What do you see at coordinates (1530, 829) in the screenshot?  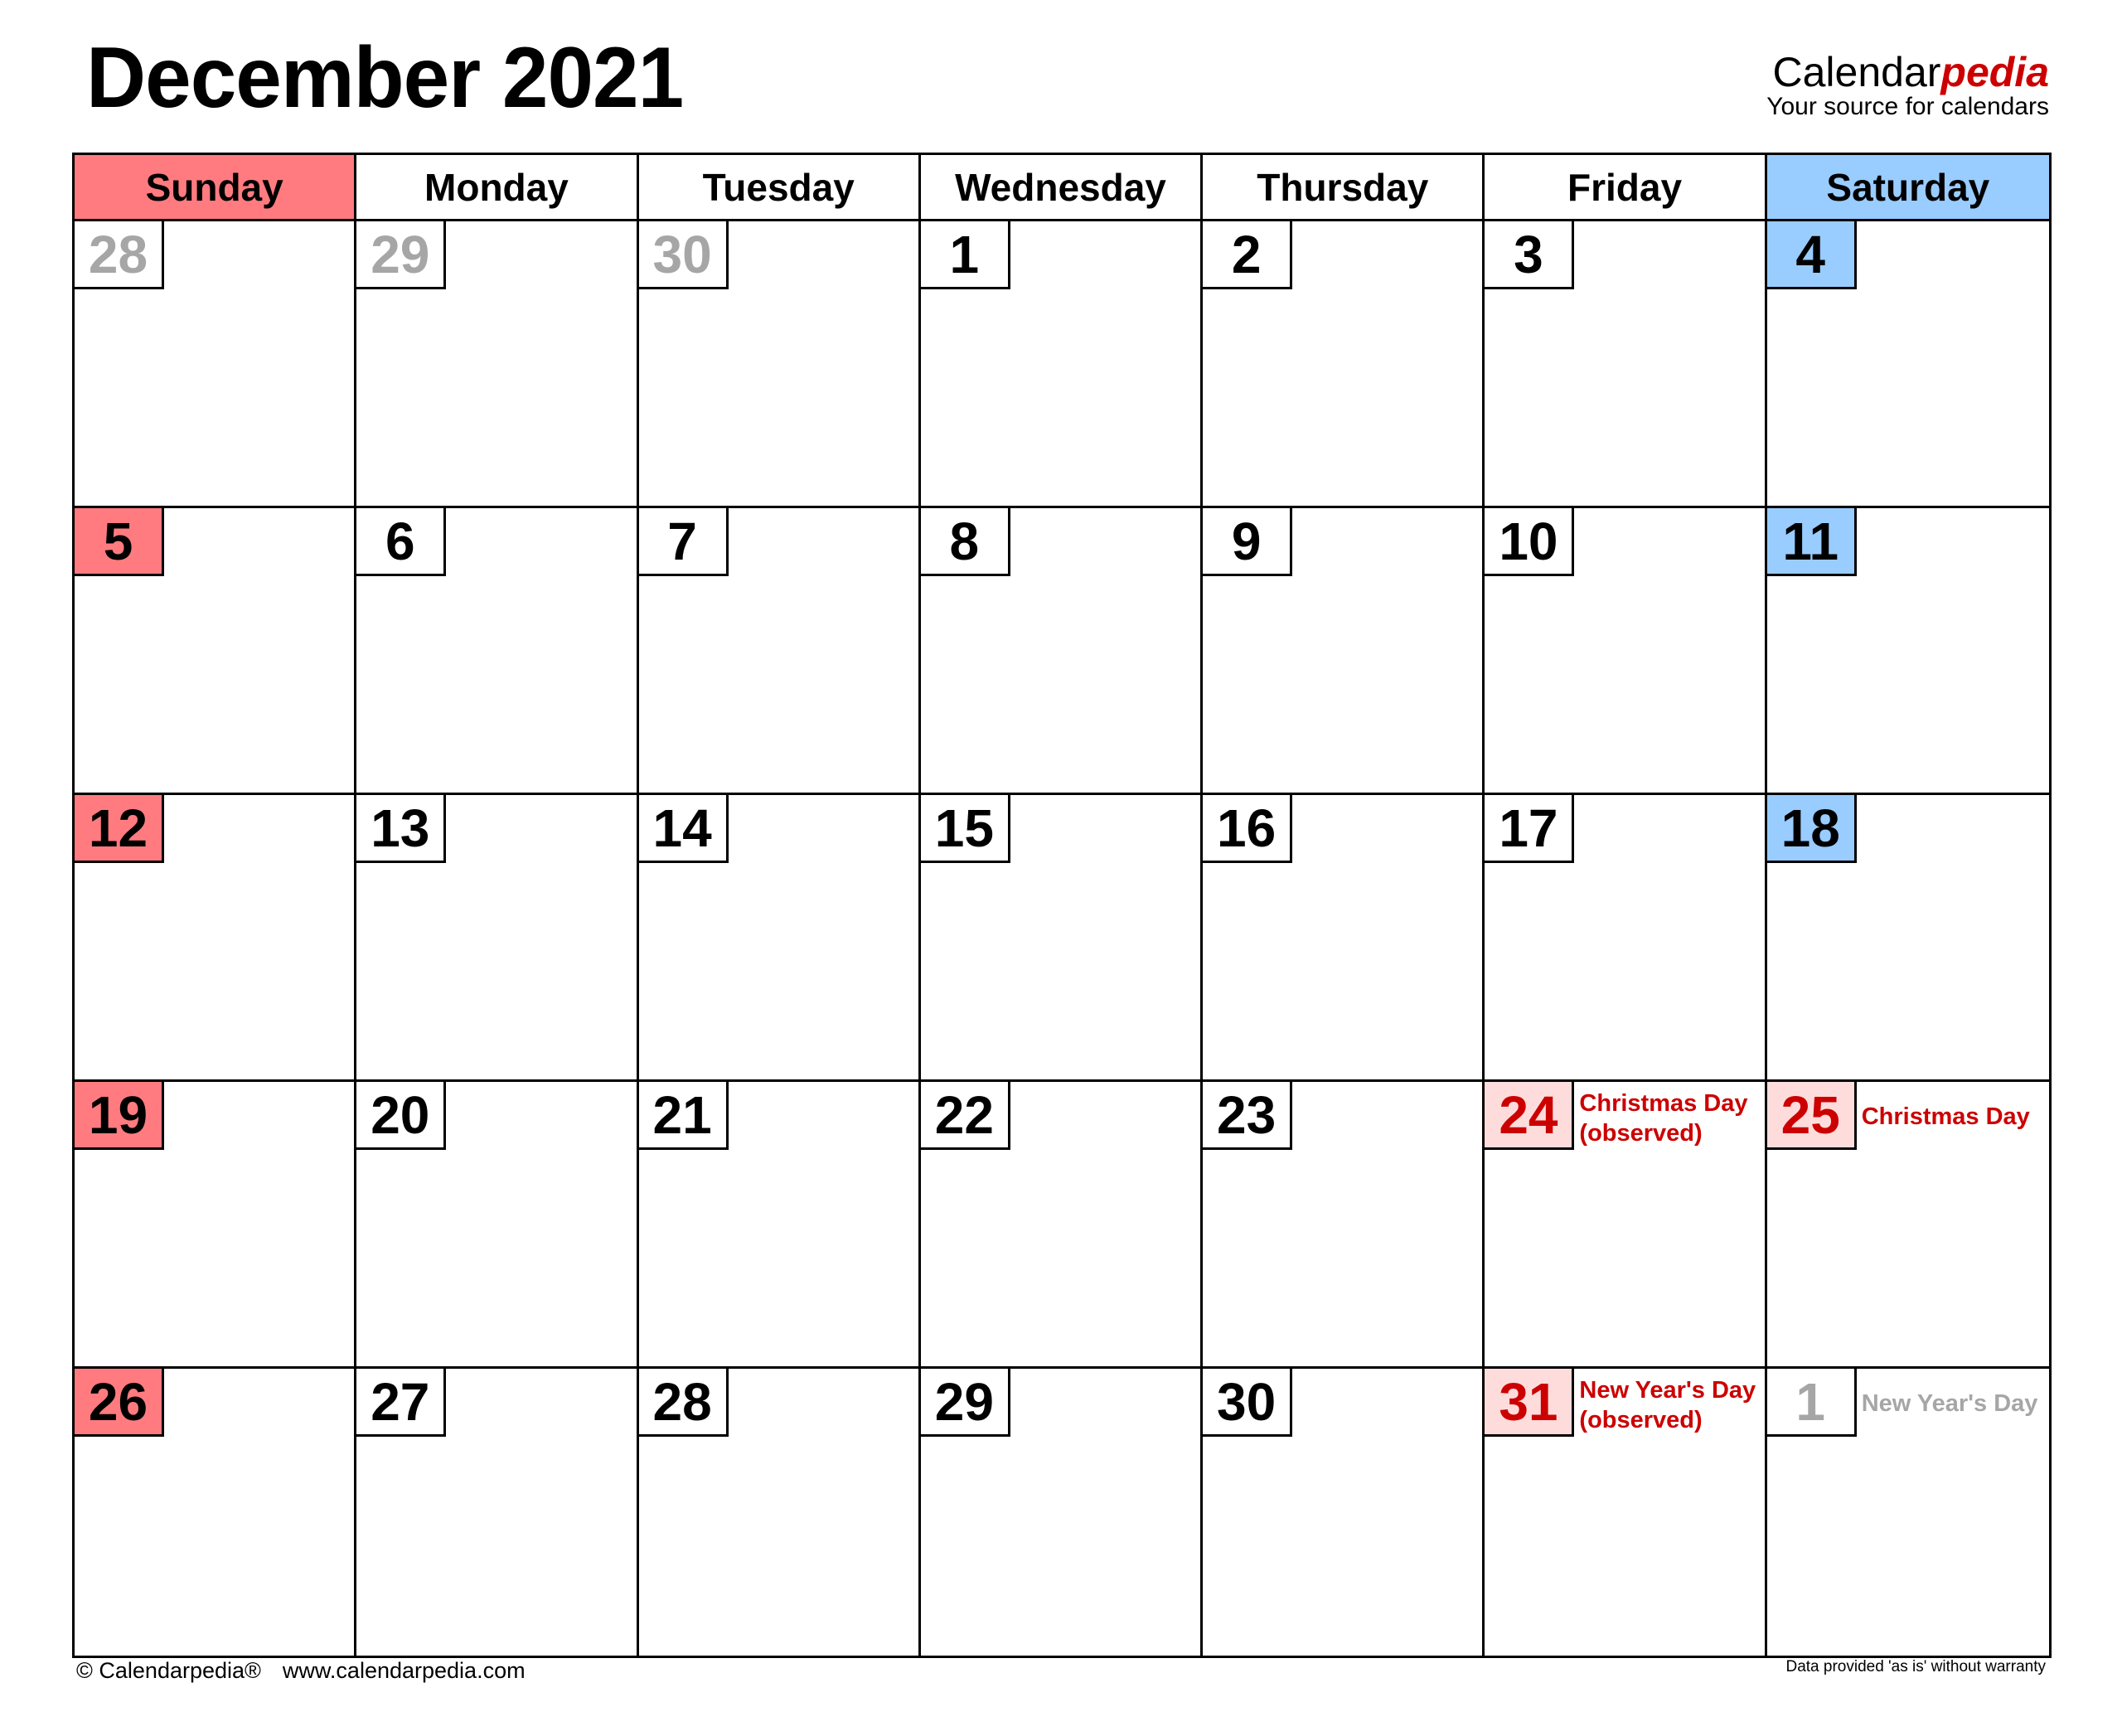 I see `day-number: 17` at bounding box center [1530, 829].